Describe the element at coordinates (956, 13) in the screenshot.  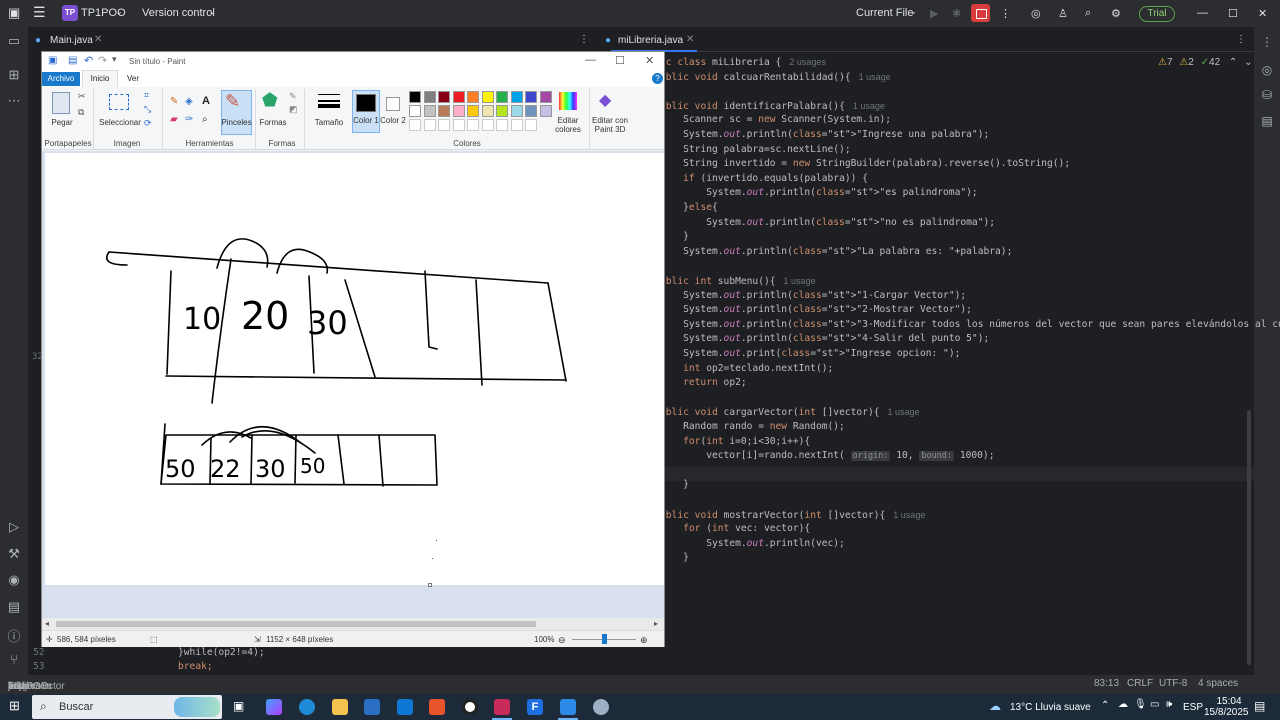
I see `debug-icon: ✱` at that location.